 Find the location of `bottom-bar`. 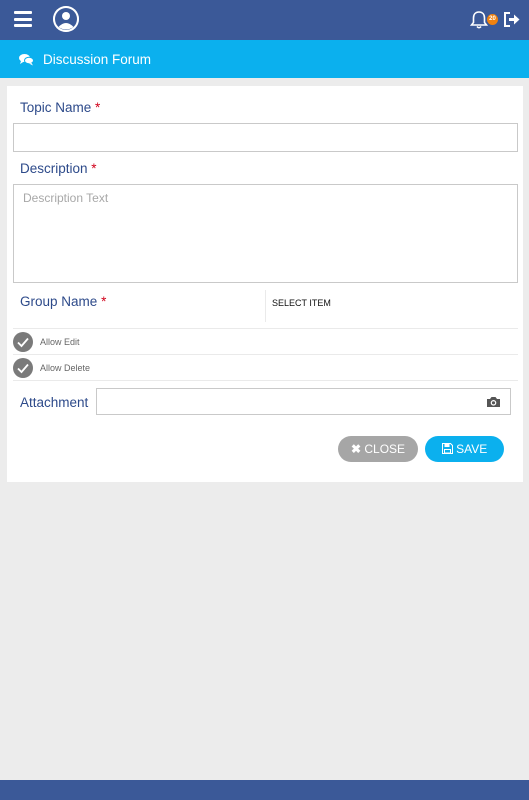

bottom-bar is located at coordinates (264, 790).